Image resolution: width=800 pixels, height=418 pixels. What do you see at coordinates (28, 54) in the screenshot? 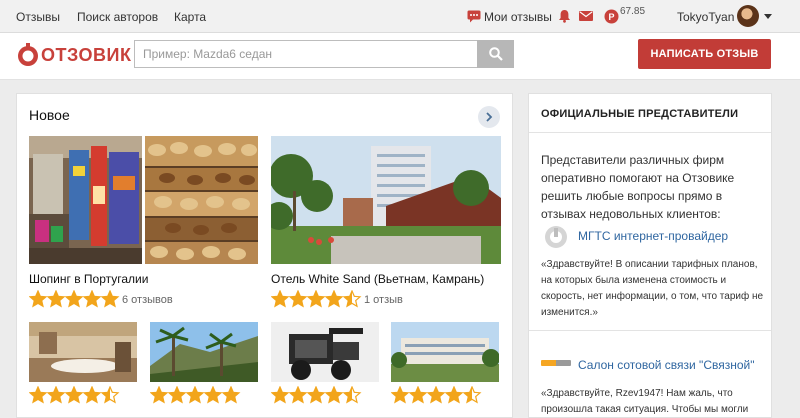
I see `logo-mark-icon` at bounding box center [28, 54].